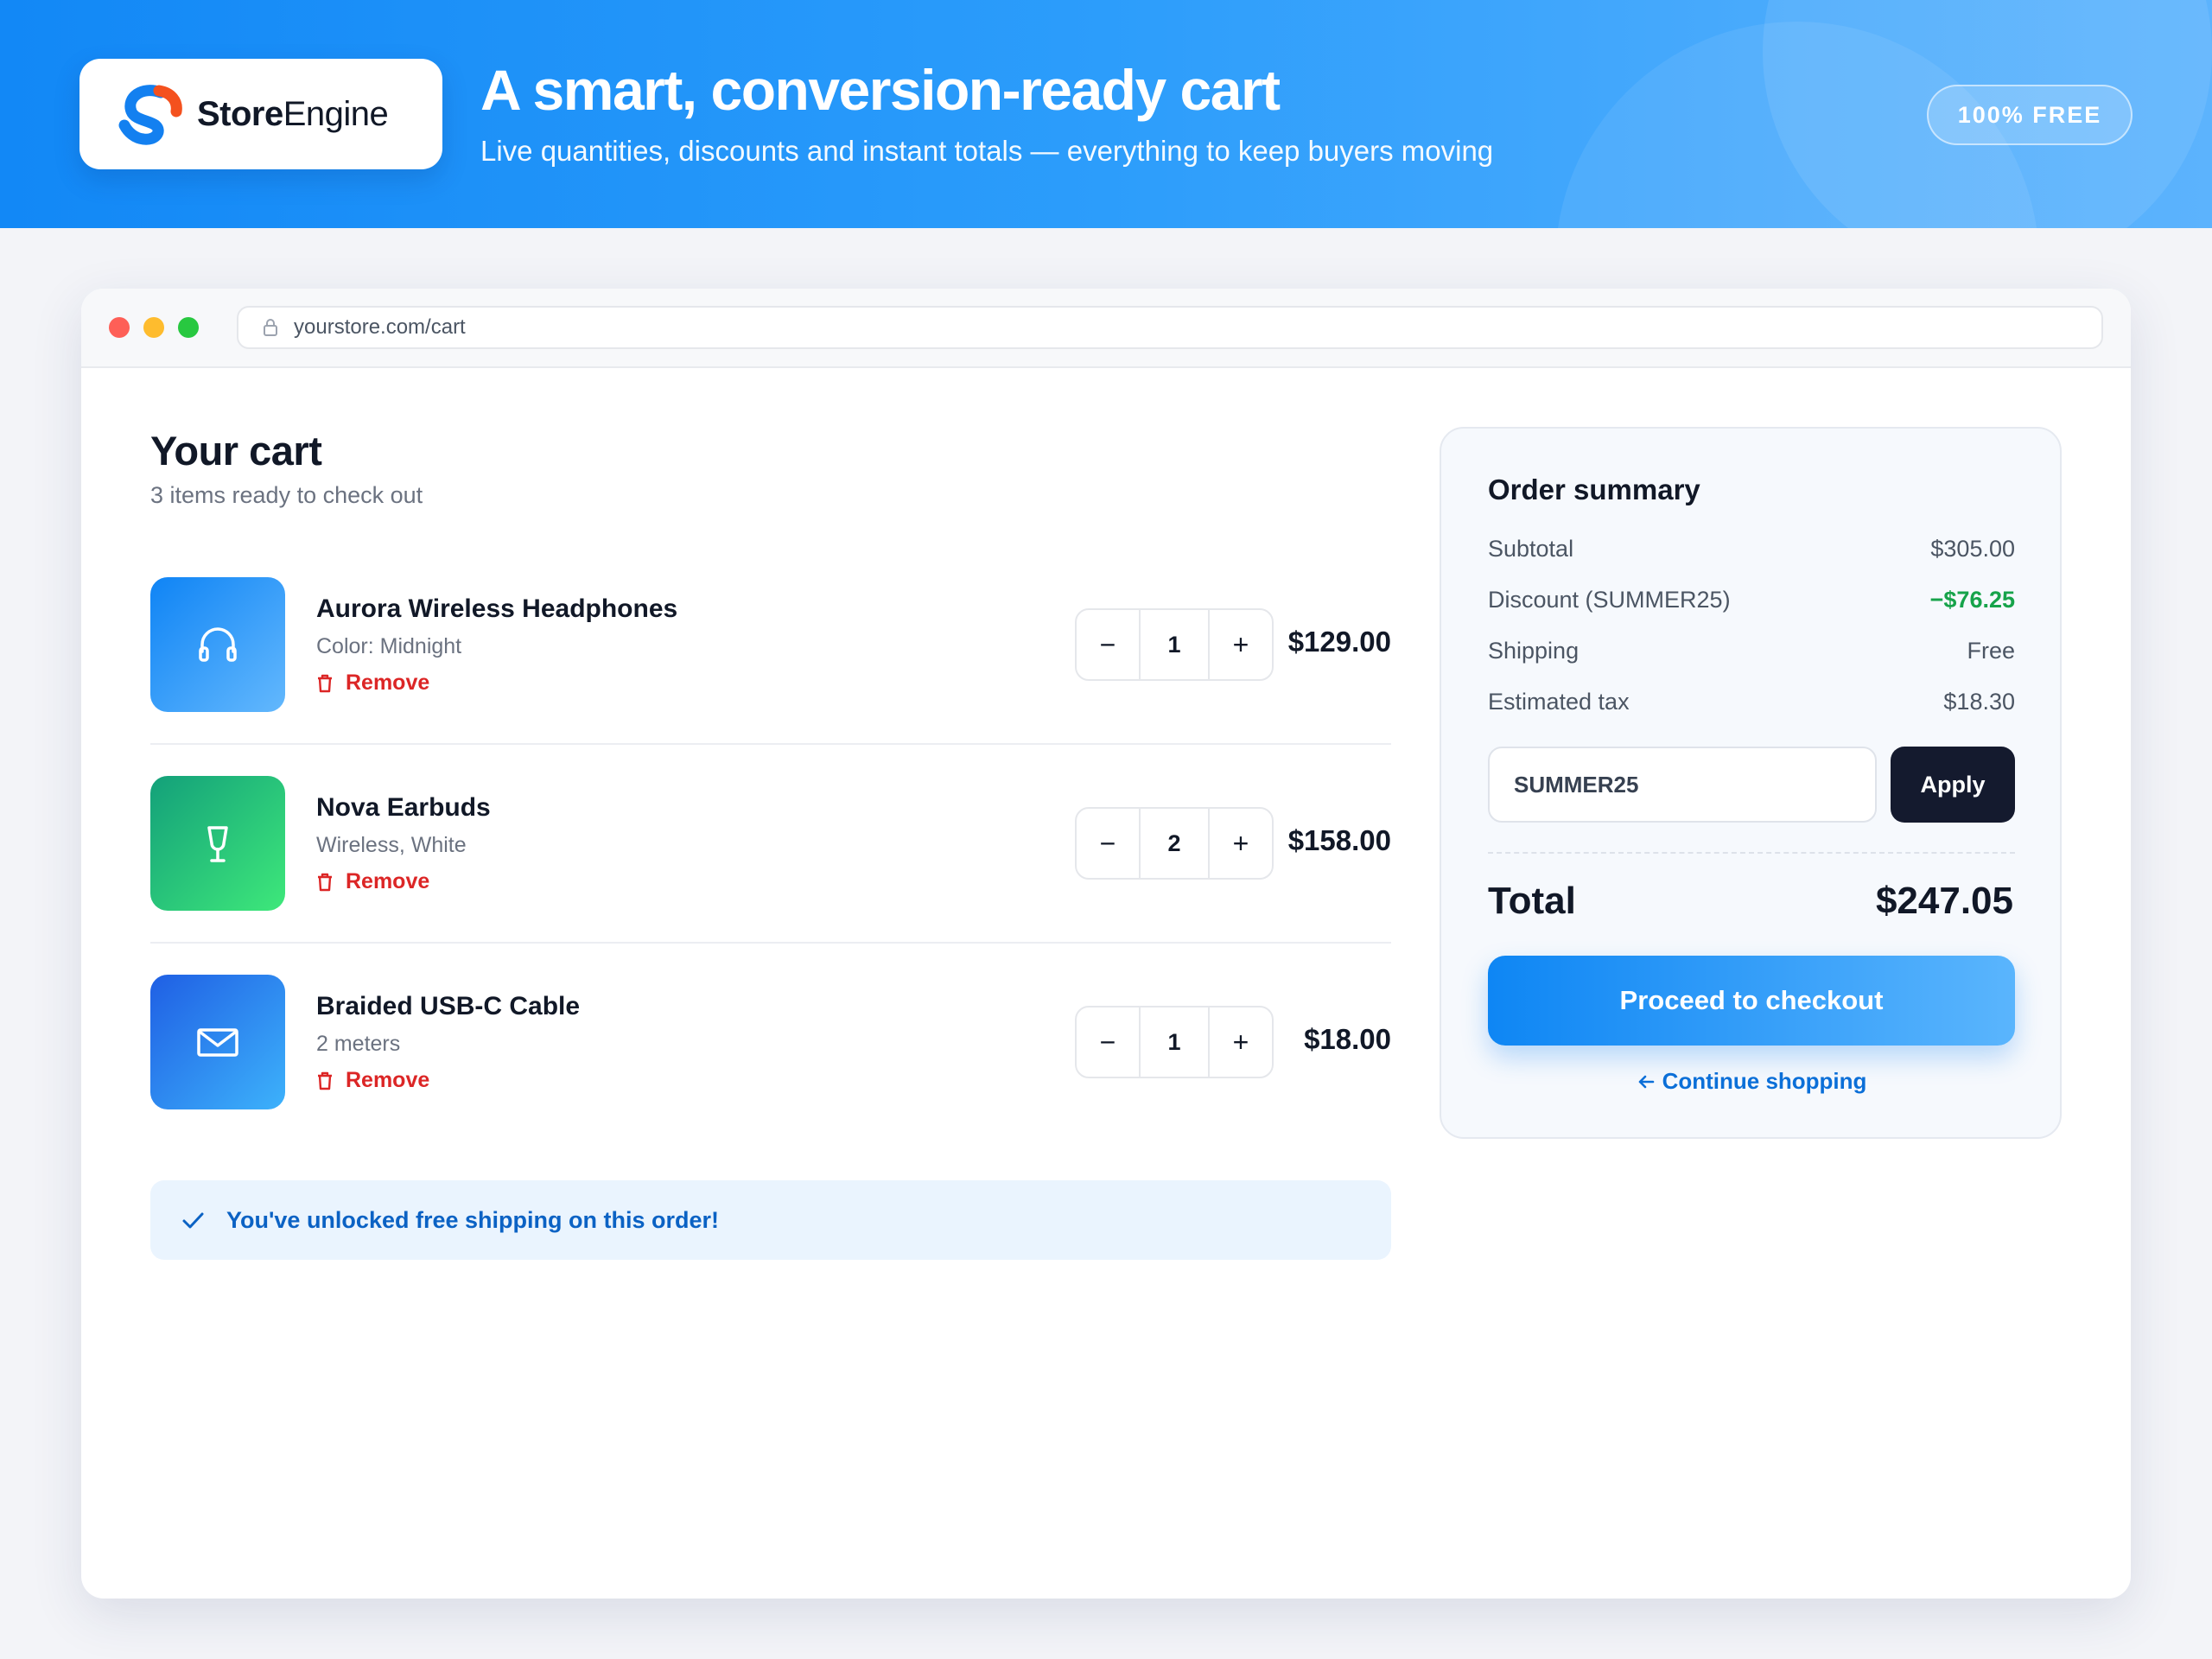 This screenshot has width=2212, height=1659. I want to click on mail-icon, so click(217, 1042).